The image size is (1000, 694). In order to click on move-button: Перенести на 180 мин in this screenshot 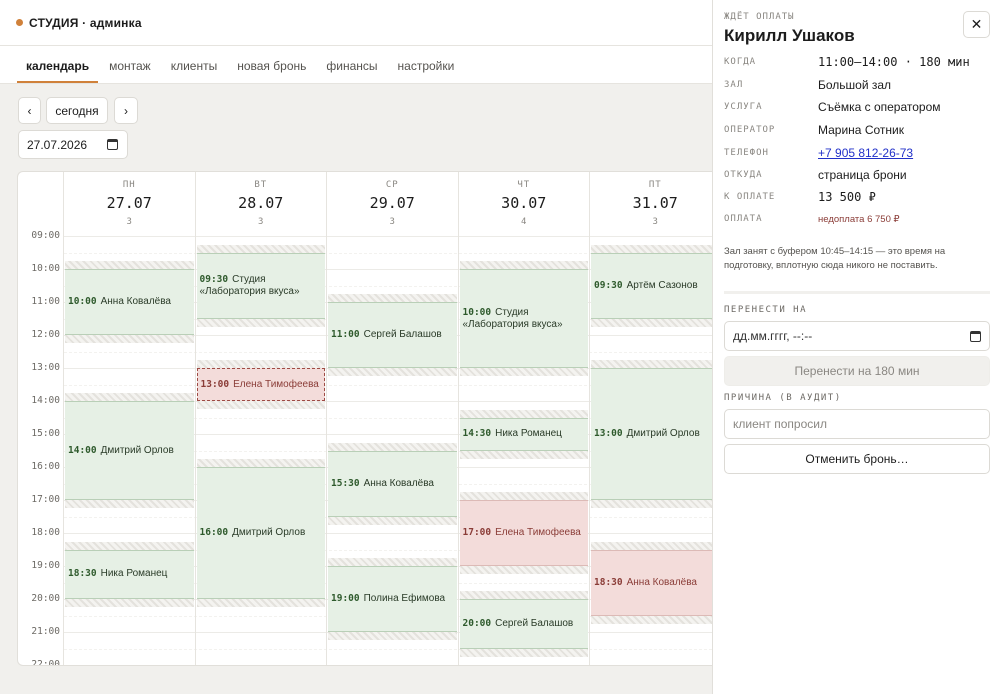, I will do `click(857, 371)`.